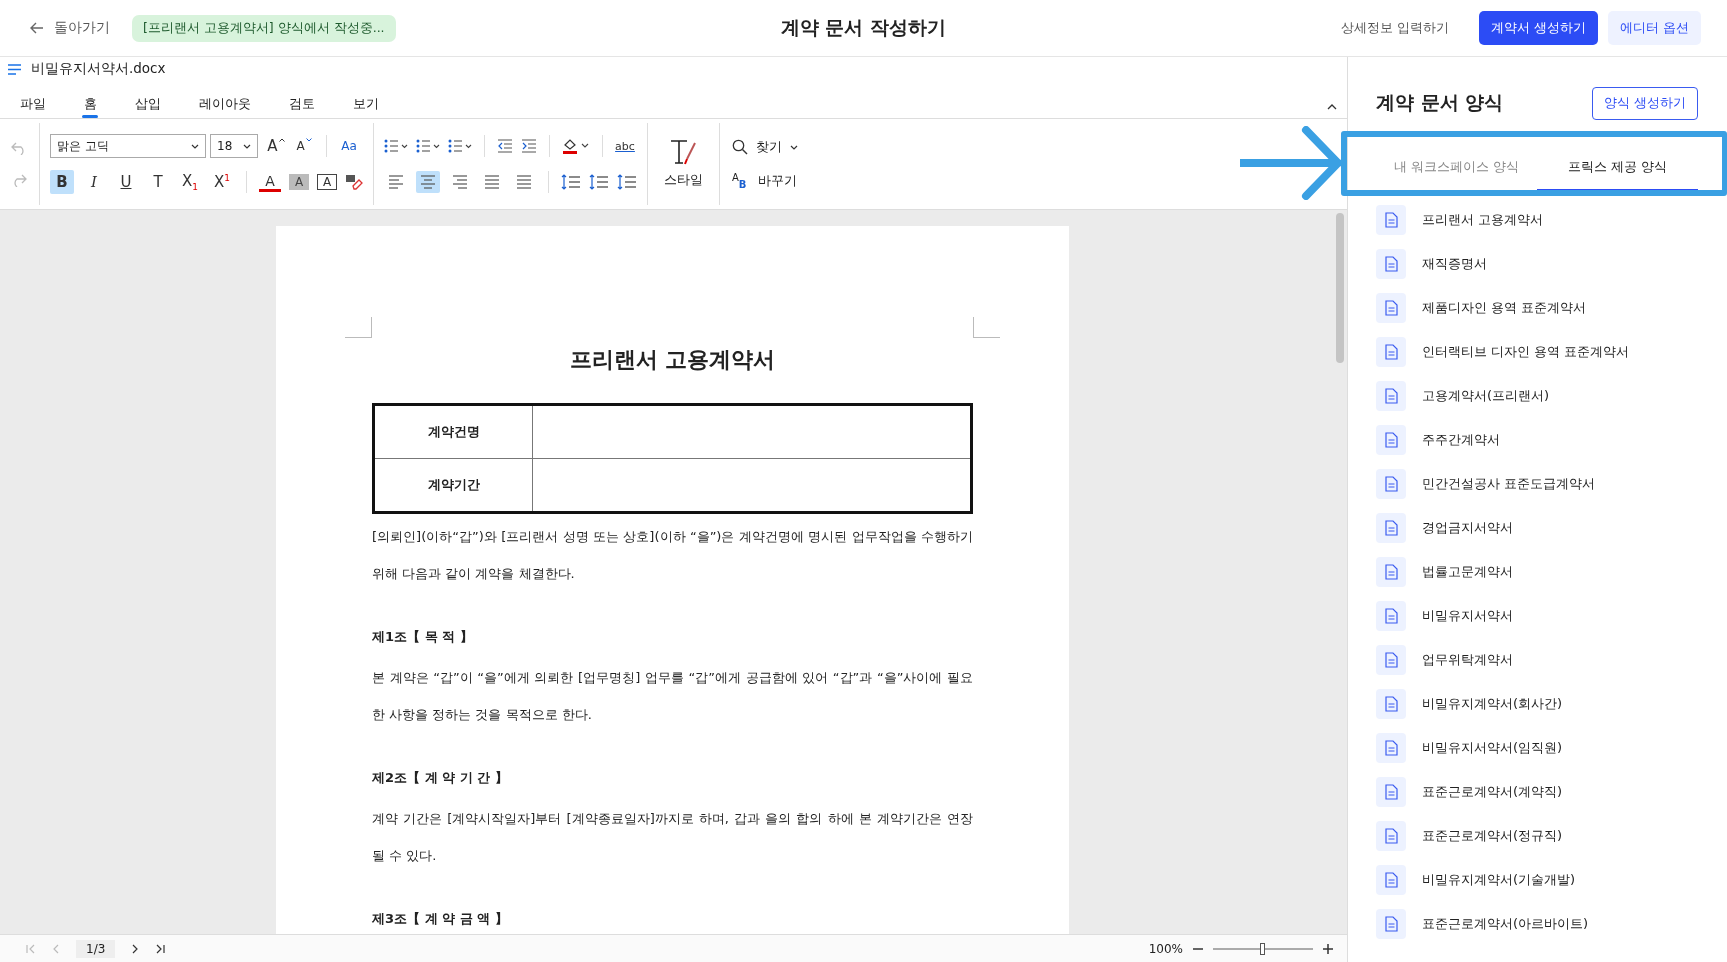  I want to click on align-button, so click(428, 182).